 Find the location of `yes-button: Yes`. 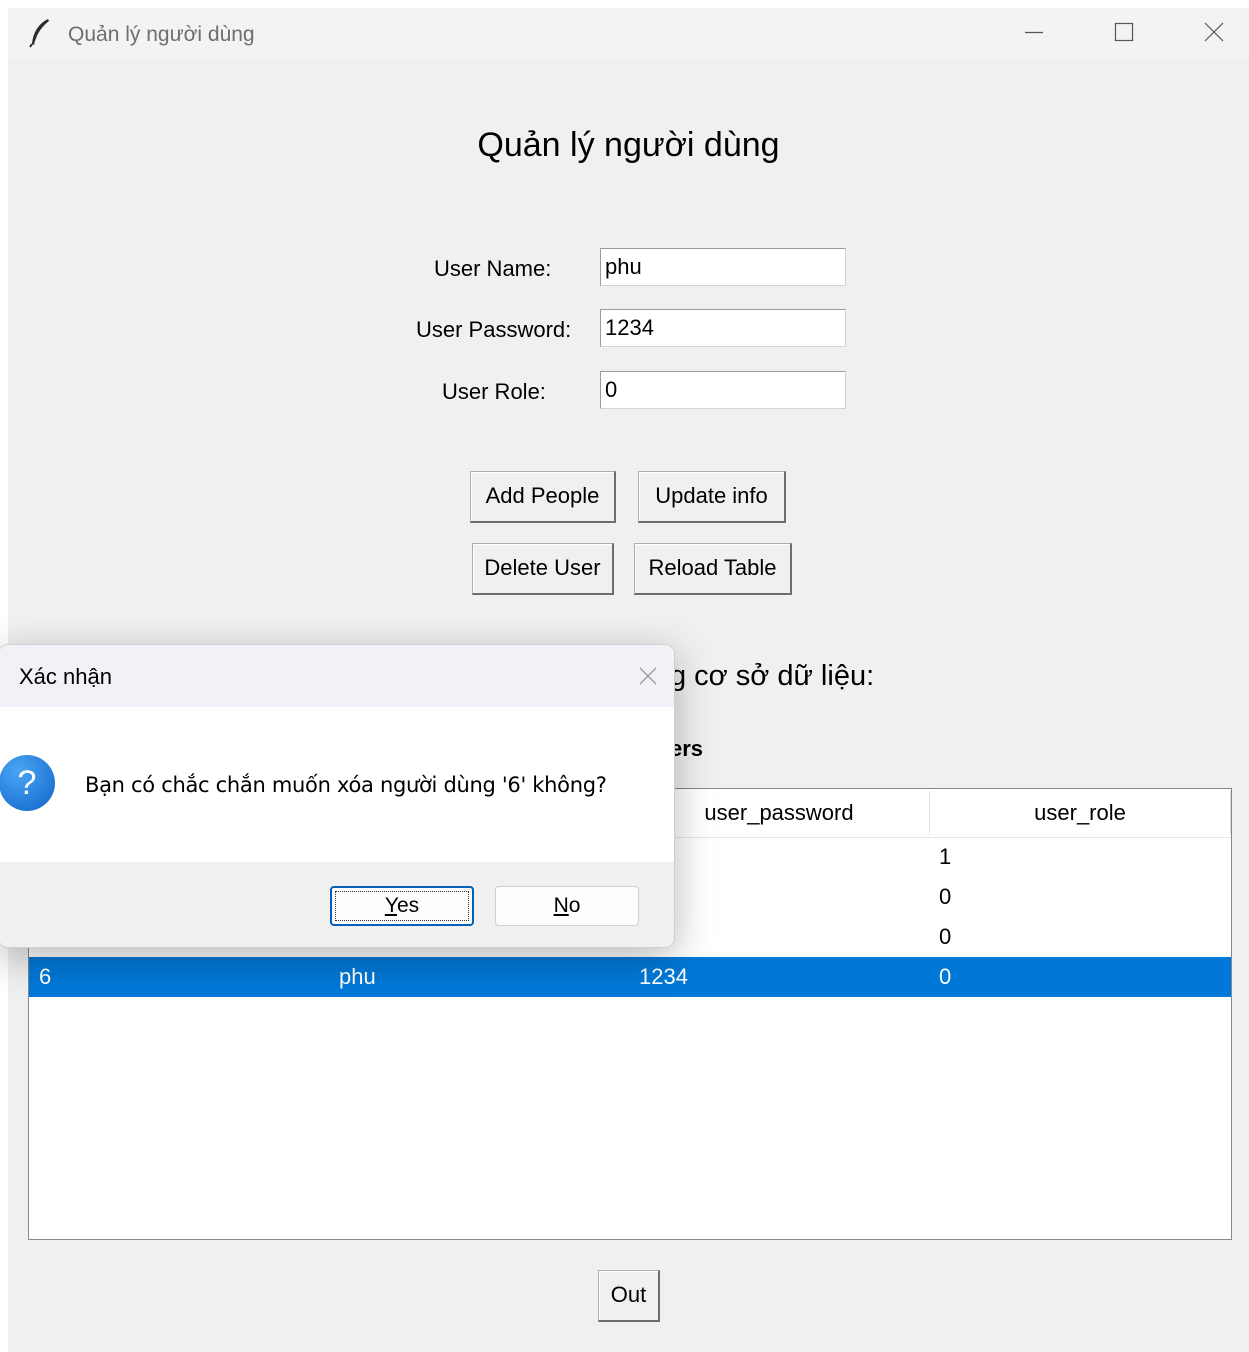

yes-button: Yes is located at coordinates (402, 906).